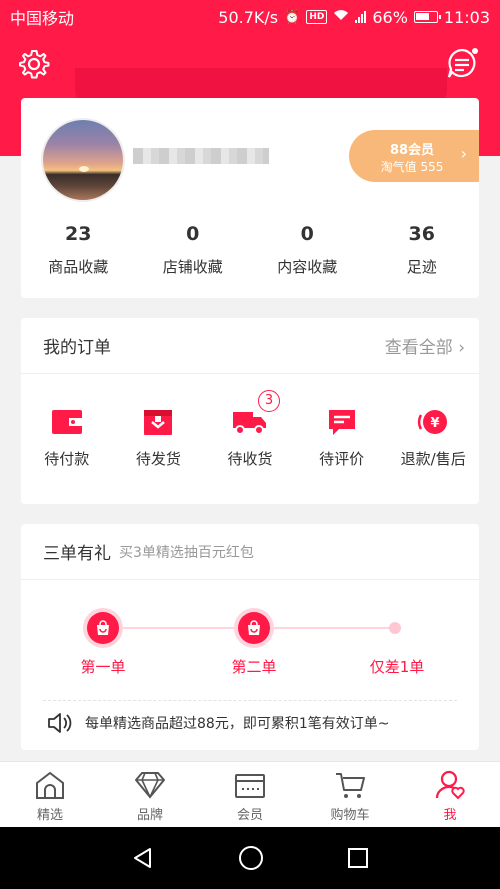  What do you see at coordinates (466, 17) in the screenshot?
I see `clock: 11:03` at bounding box center [466, 17].